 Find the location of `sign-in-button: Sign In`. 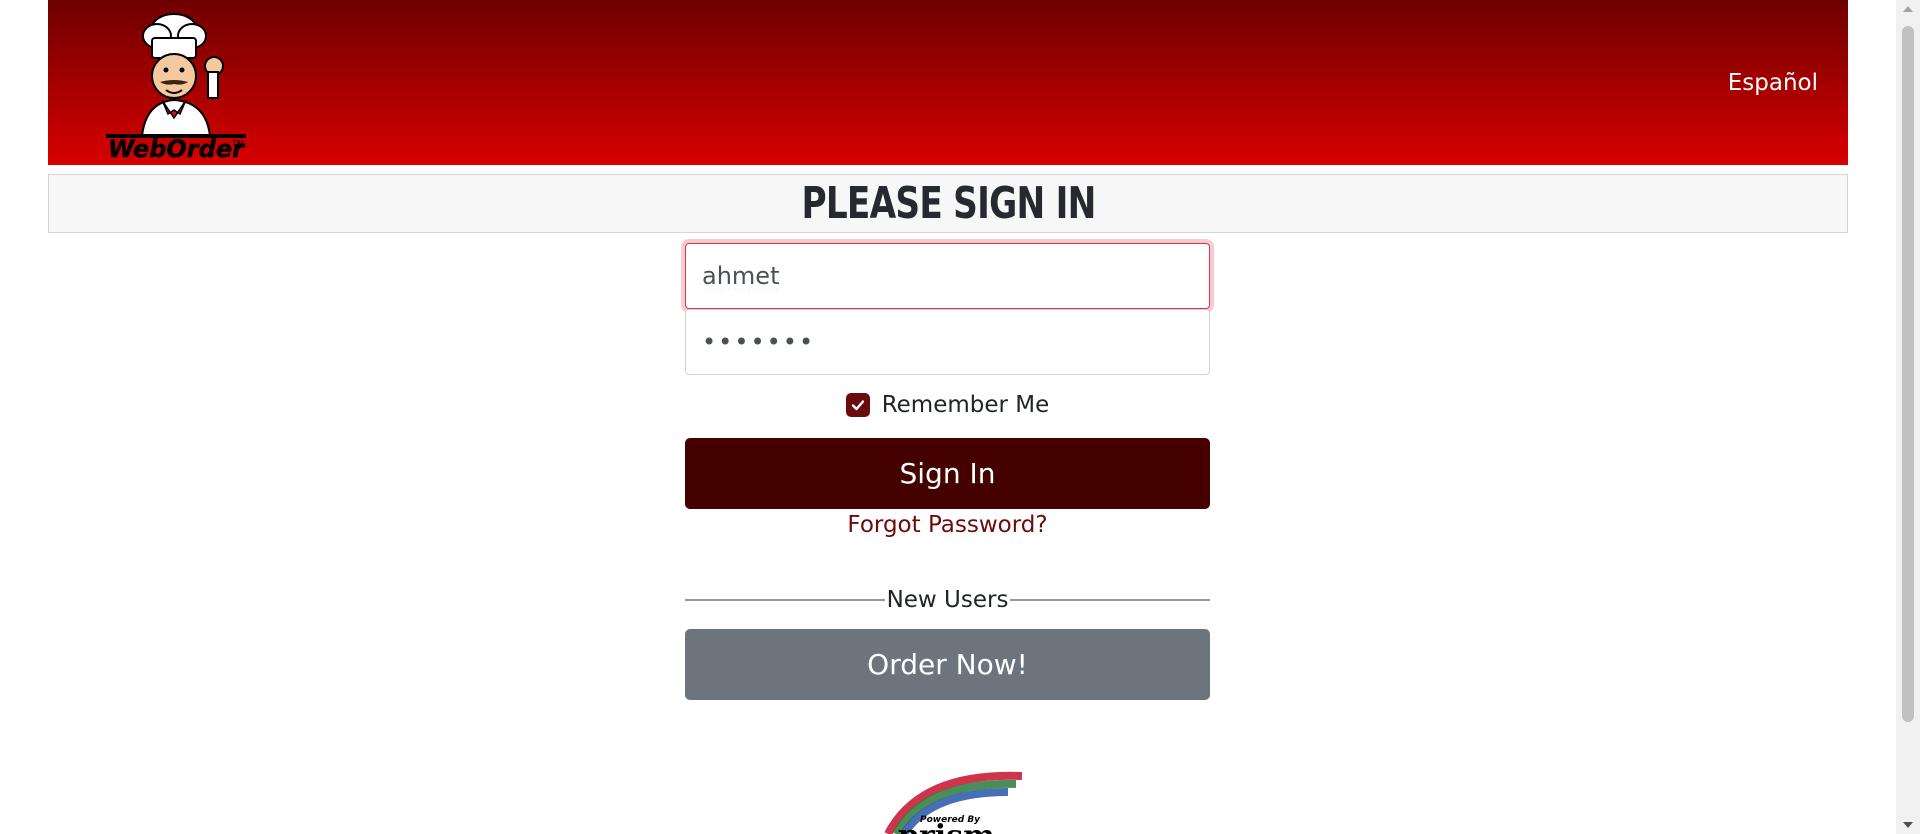

sign-in-button: Sign In is located at coordinates (947, 473).